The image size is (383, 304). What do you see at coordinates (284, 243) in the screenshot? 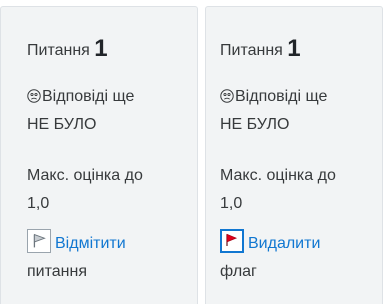
I see `flag-link-line-1: Видалити` at bounding box center [284, 243].